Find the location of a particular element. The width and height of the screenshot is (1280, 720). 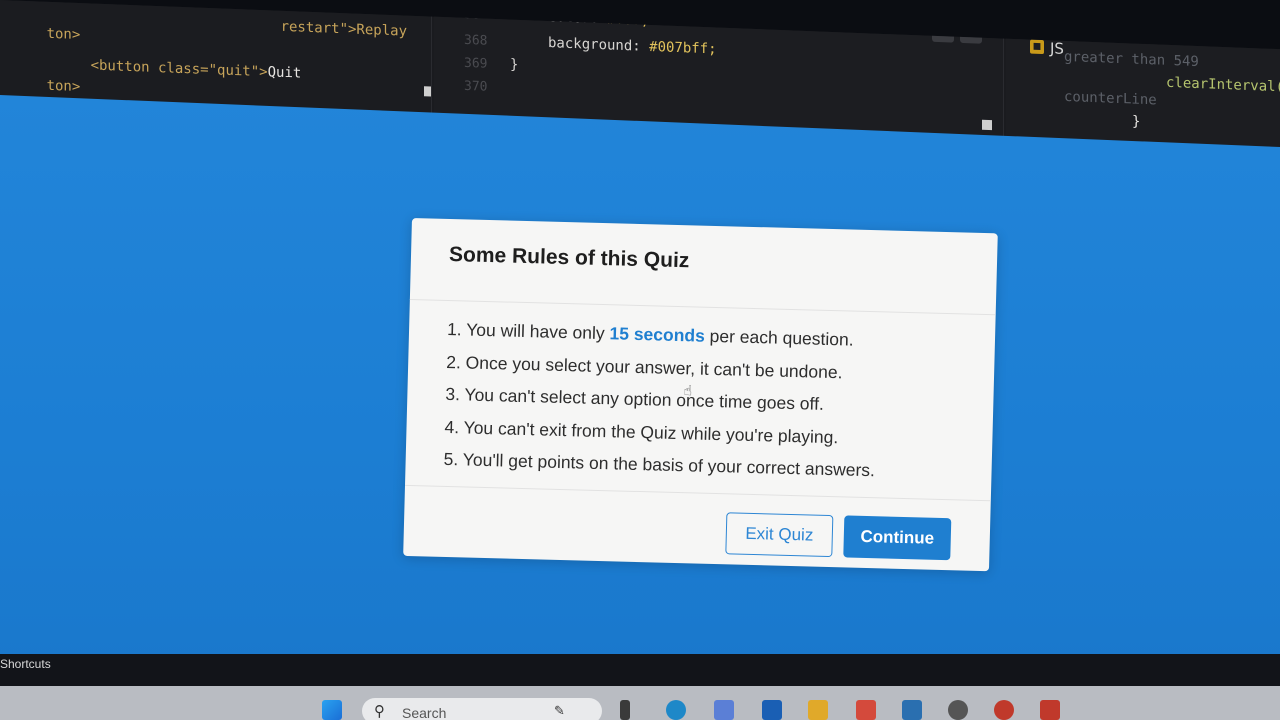

rule-text: per each question. is located at coordinates (779, 337).